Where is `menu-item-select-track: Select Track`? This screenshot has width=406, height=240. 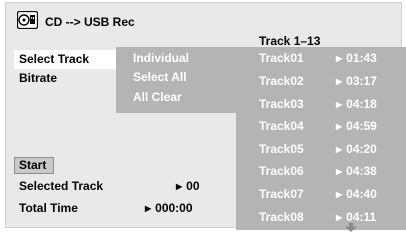
menu-item-select-track: Select Track is located at coordinates (65, 59).